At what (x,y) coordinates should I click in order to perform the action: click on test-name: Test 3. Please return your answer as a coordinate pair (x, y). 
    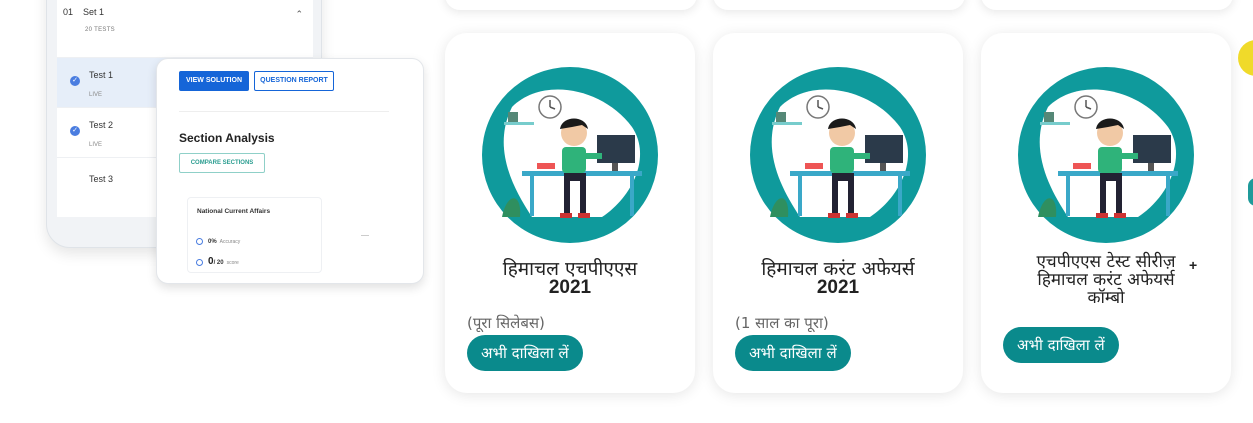
    Looking at the image, I should click on (101, 179).